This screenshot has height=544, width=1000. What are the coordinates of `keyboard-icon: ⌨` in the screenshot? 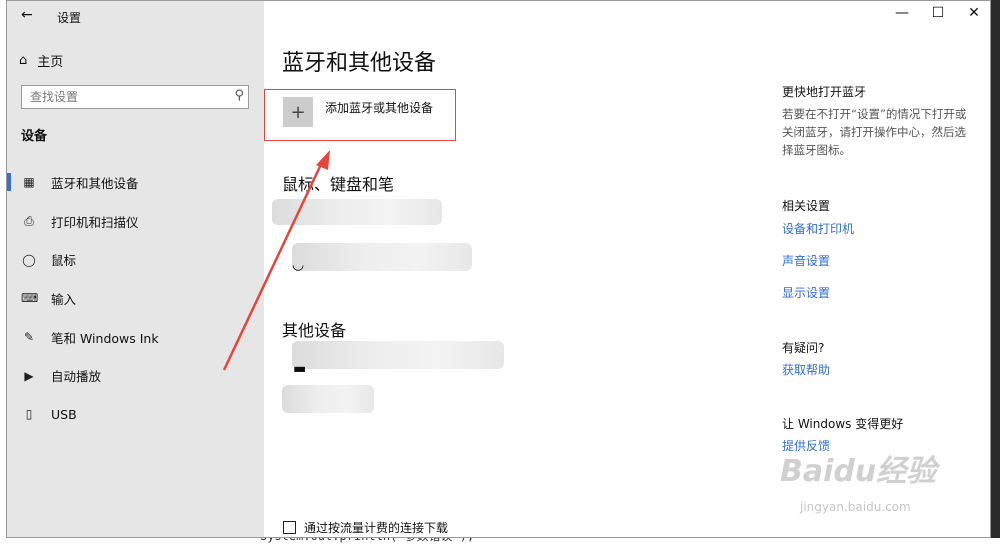 It's located at (30, 298).